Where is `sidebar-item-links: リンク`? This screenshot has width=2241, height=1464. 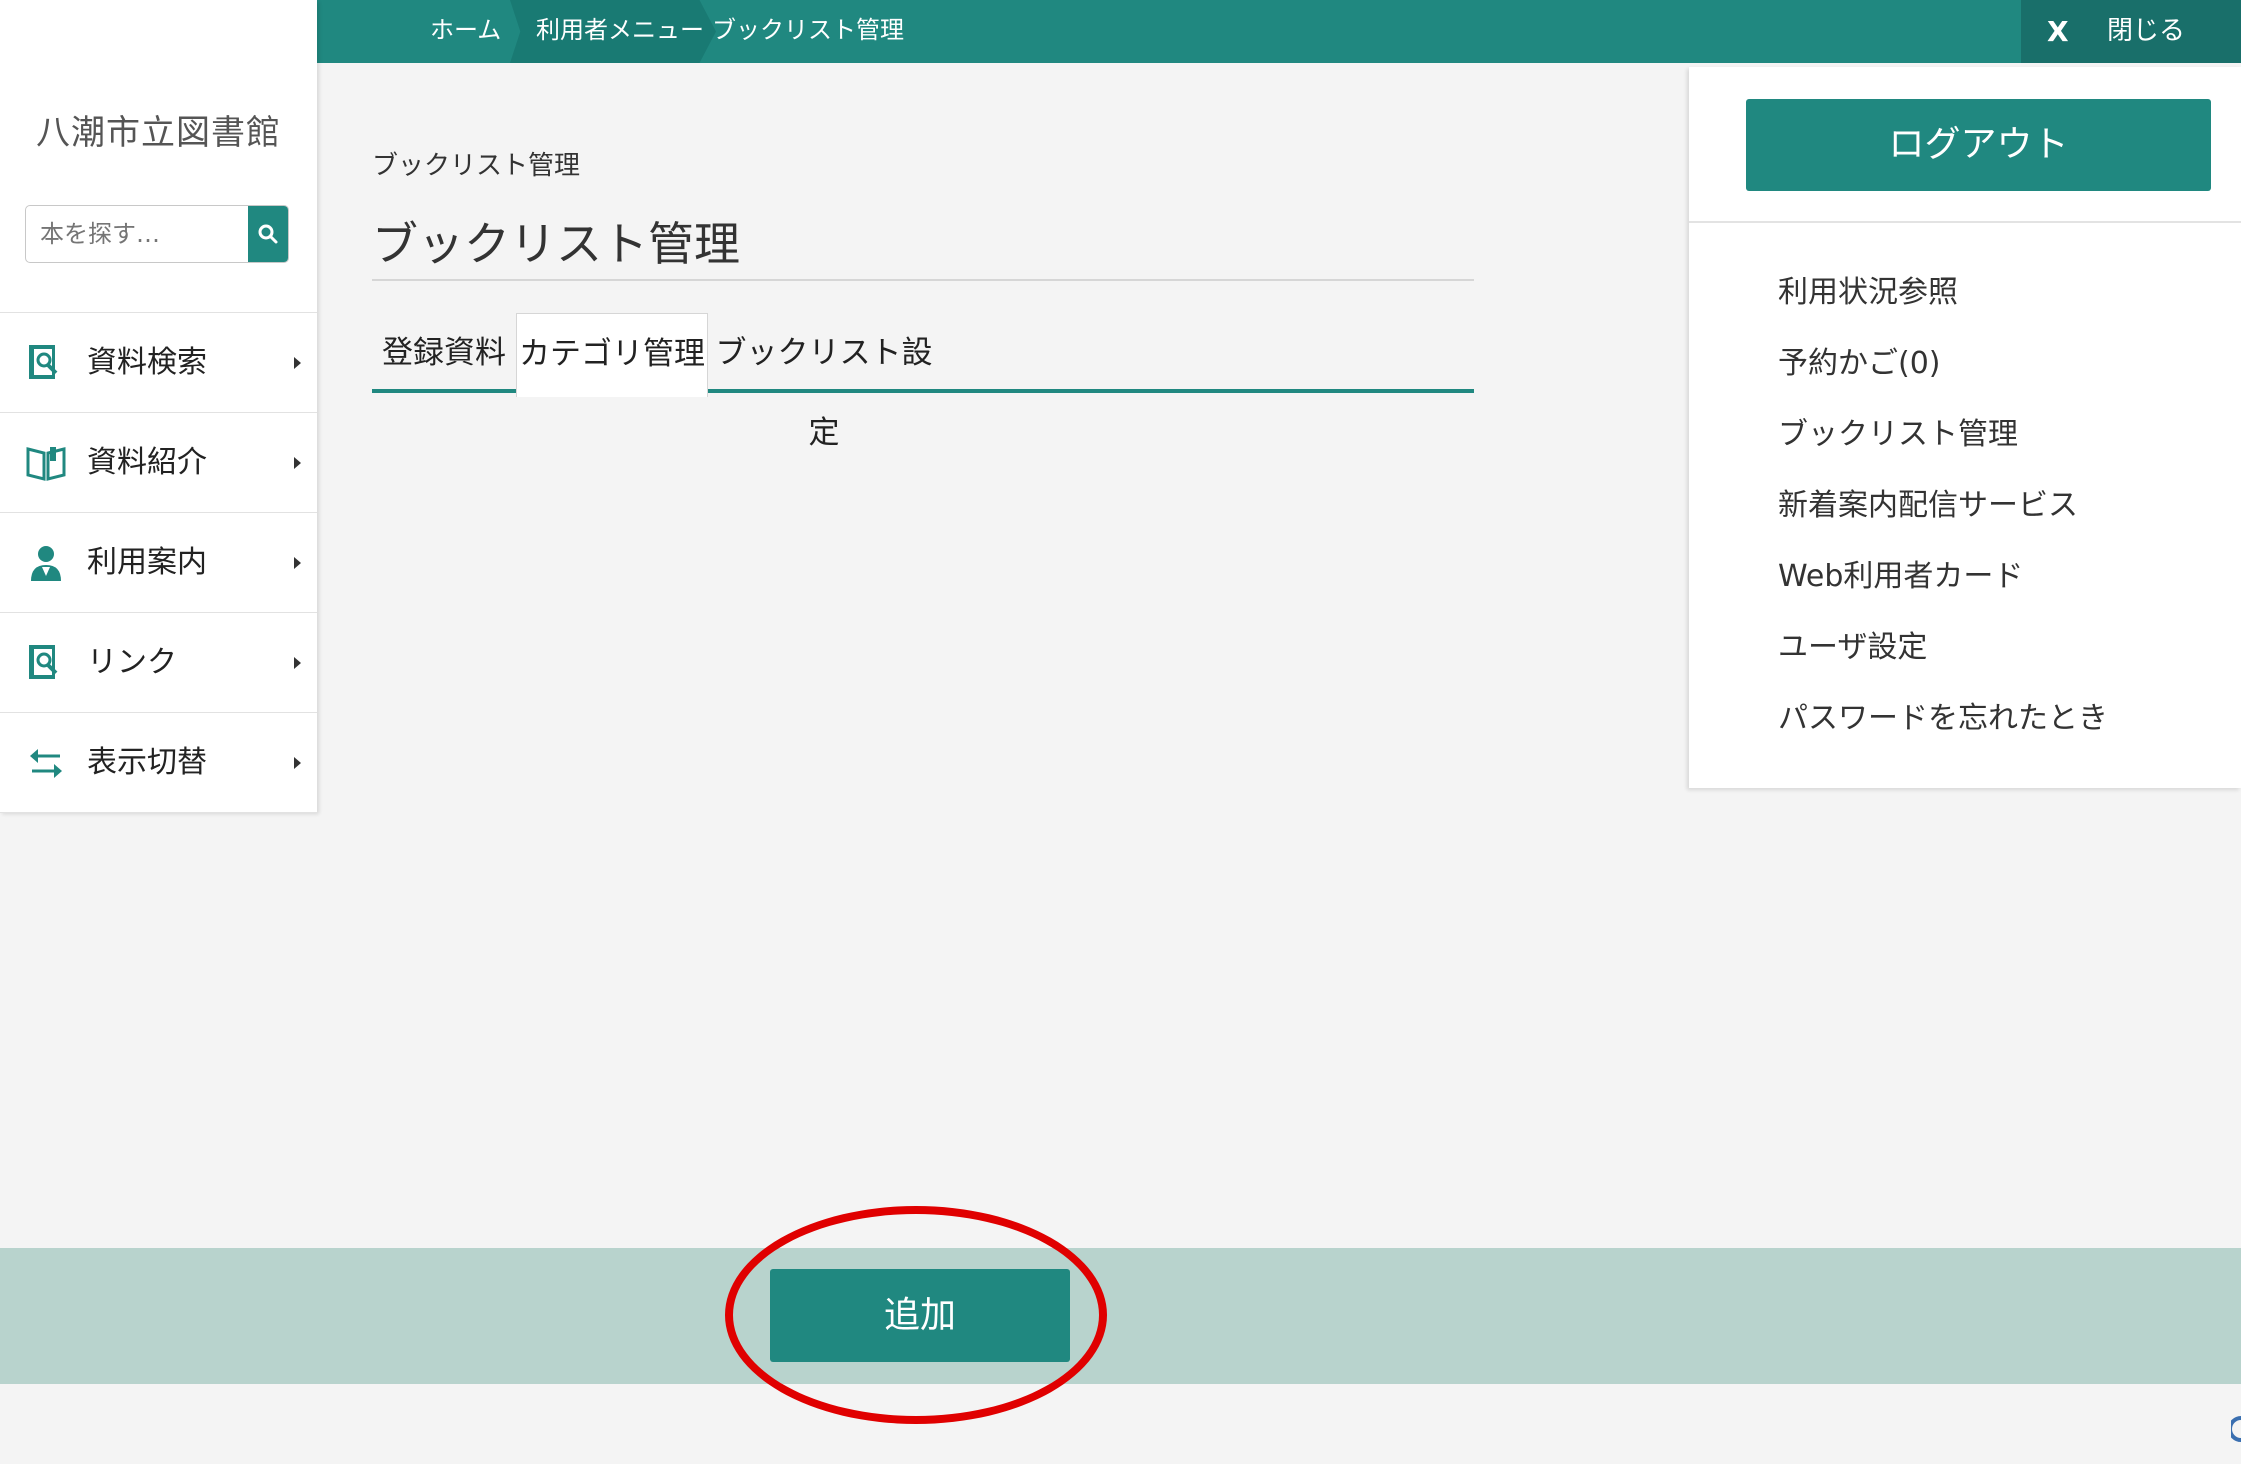 sidebar-item-links: リンク is located at coordinates (158, 662).